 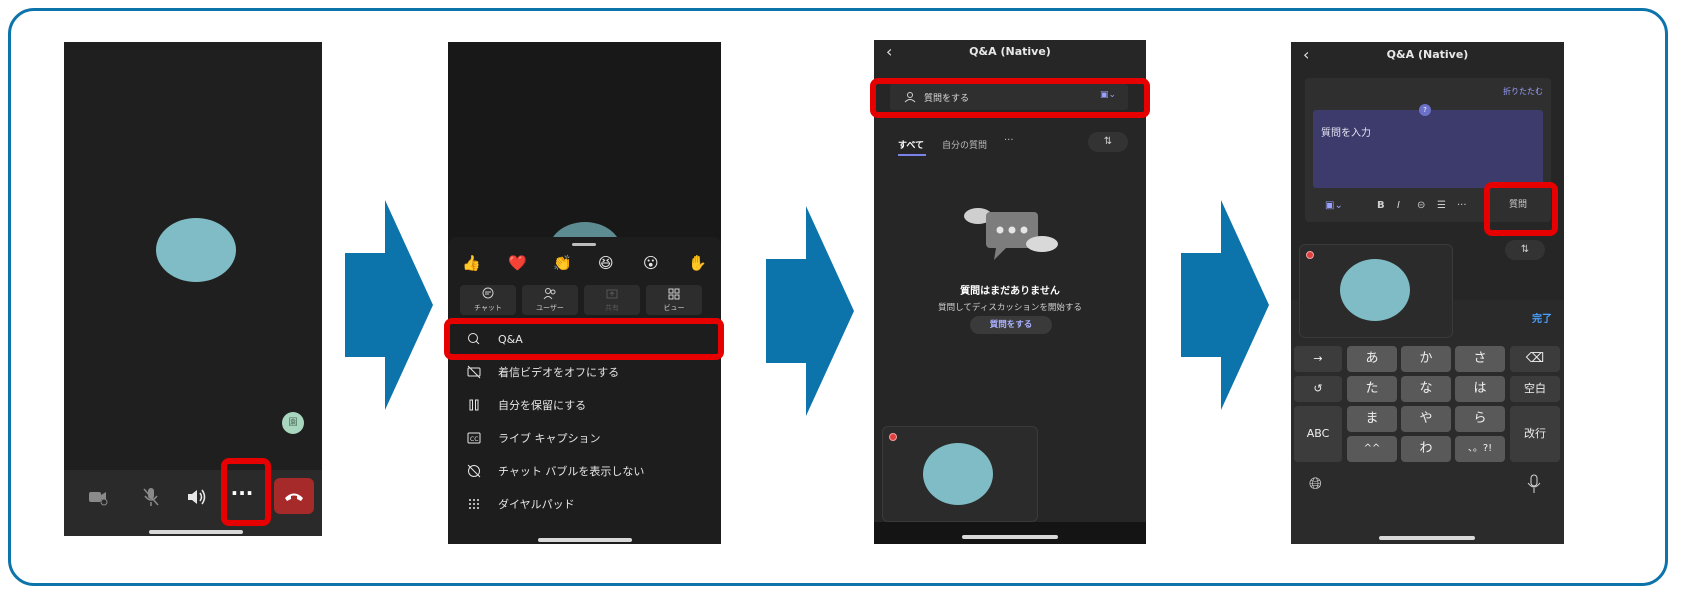 I want to click on question-input-placeholder: 質問を入力, so click(x=1346, y=133).